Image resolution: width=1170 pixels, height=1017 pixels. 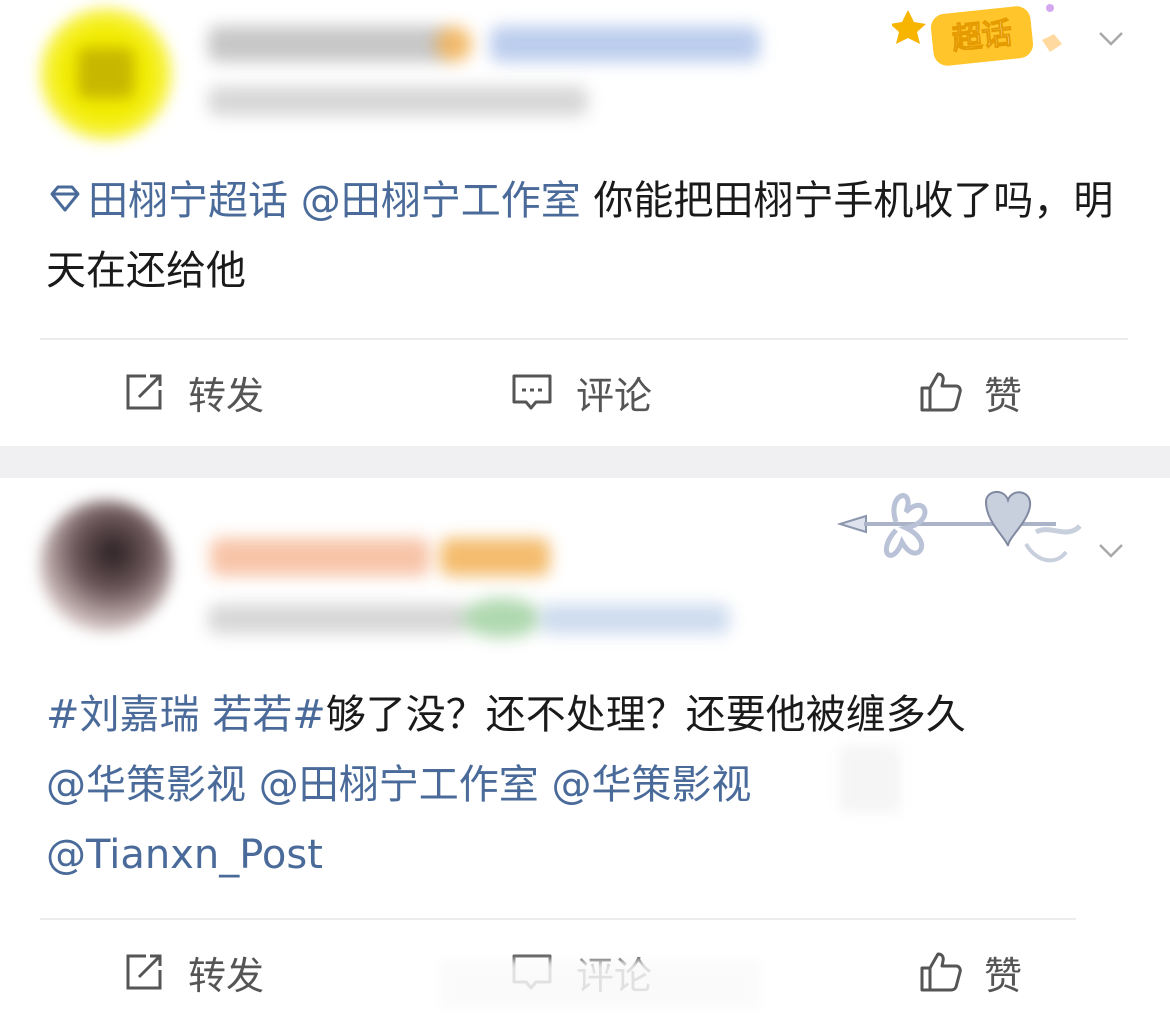 I want to click on decoration-heart-arrow, so click(x=961, y=527).